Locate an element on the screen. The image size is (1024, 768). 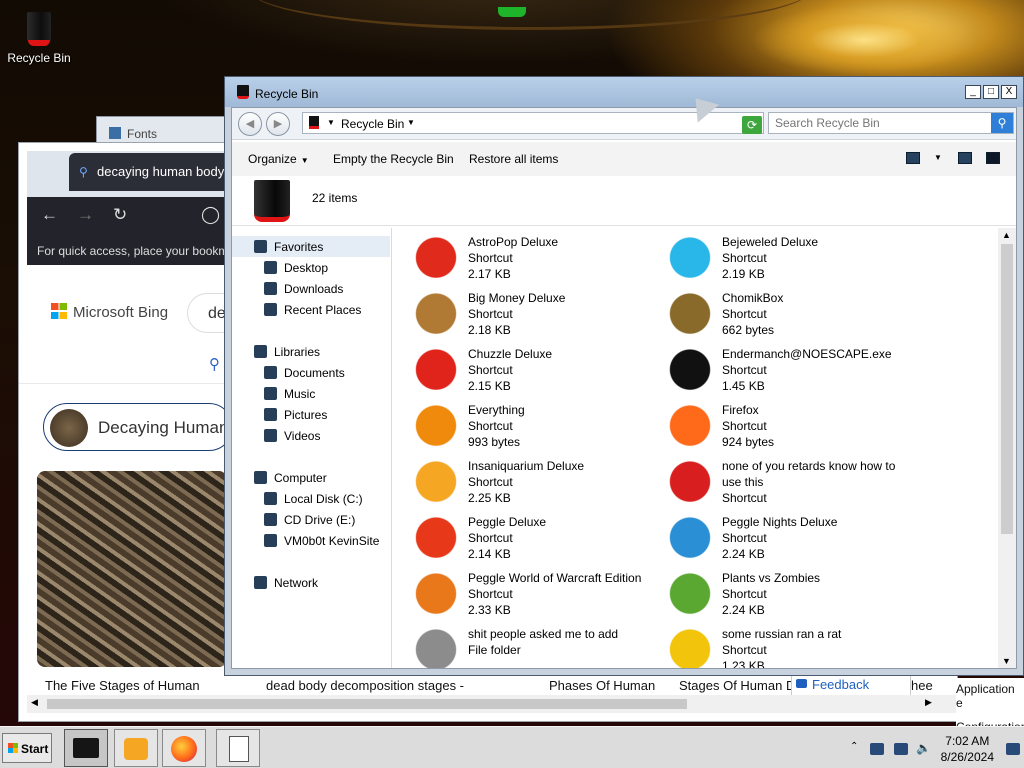
bing-logo: Microsoft Bing is located at coordinates (109, 312).